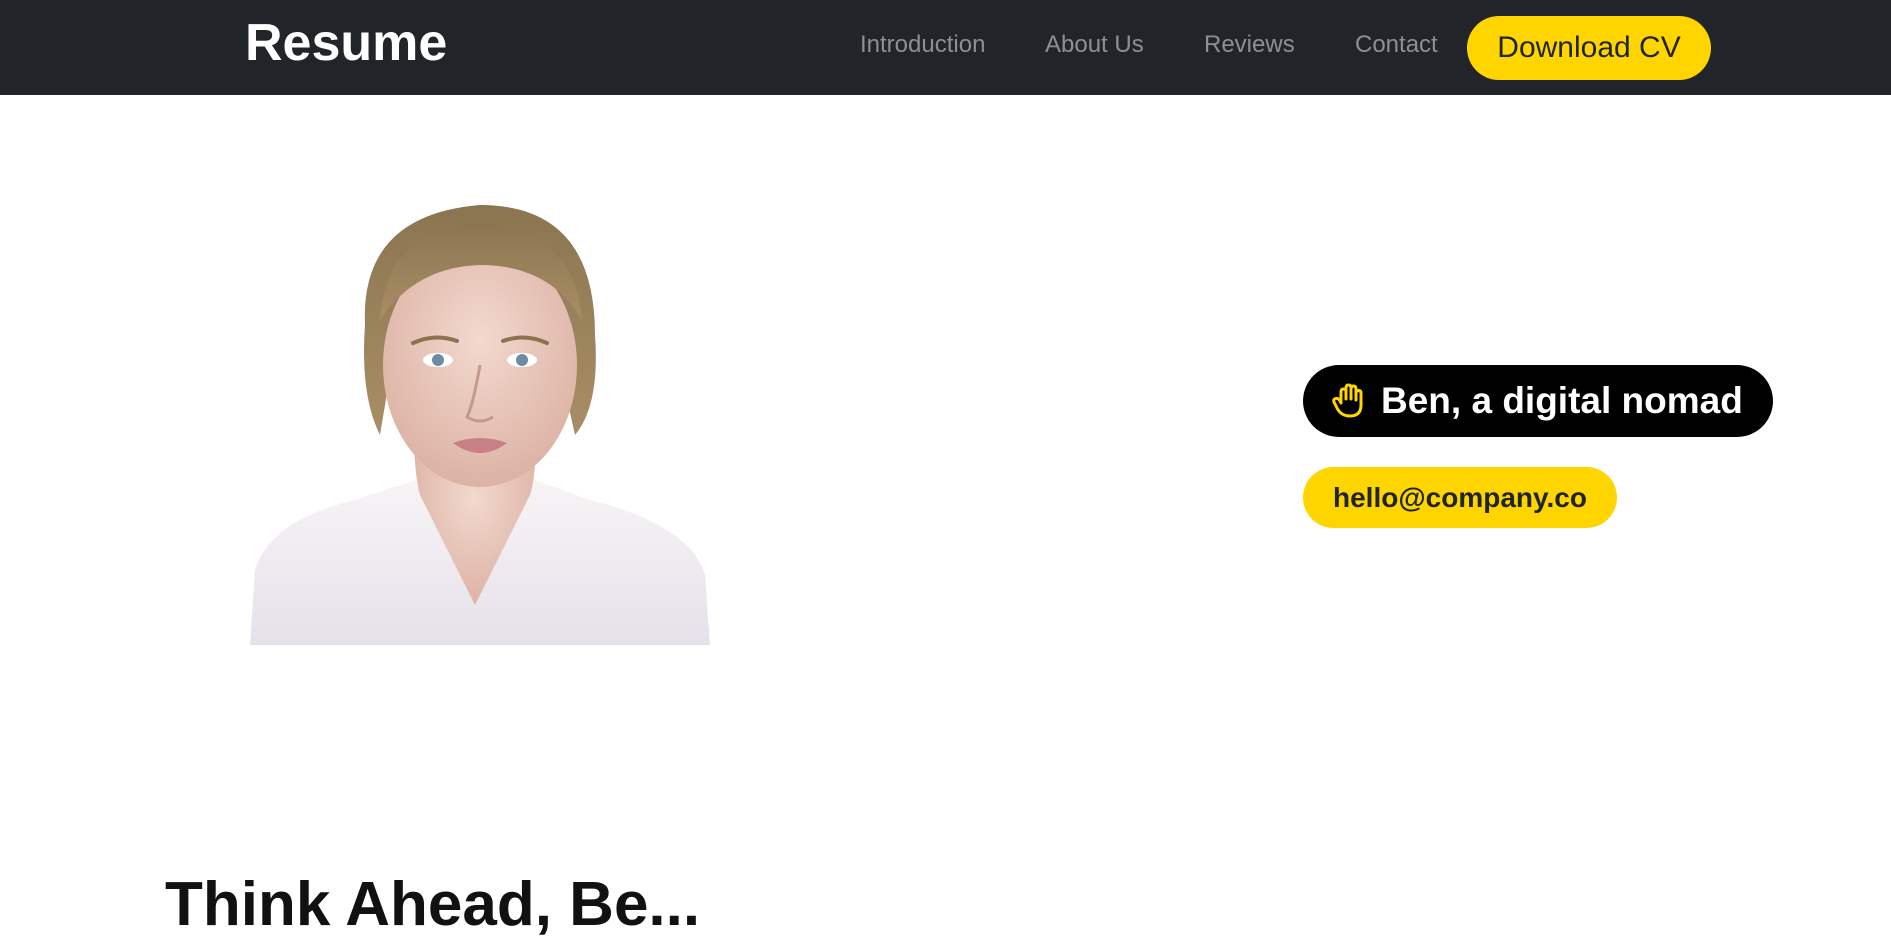 The image size is (1891, 940). I want to click on email-button: hello@company.co, so click(1460, 497).